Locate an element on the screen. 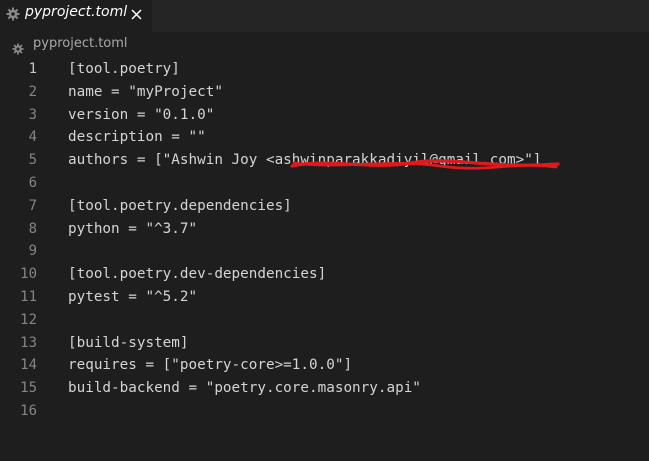 The image size is (649, 461). code-line: pytest = "^5.2" is located at coordinates (304, 297).